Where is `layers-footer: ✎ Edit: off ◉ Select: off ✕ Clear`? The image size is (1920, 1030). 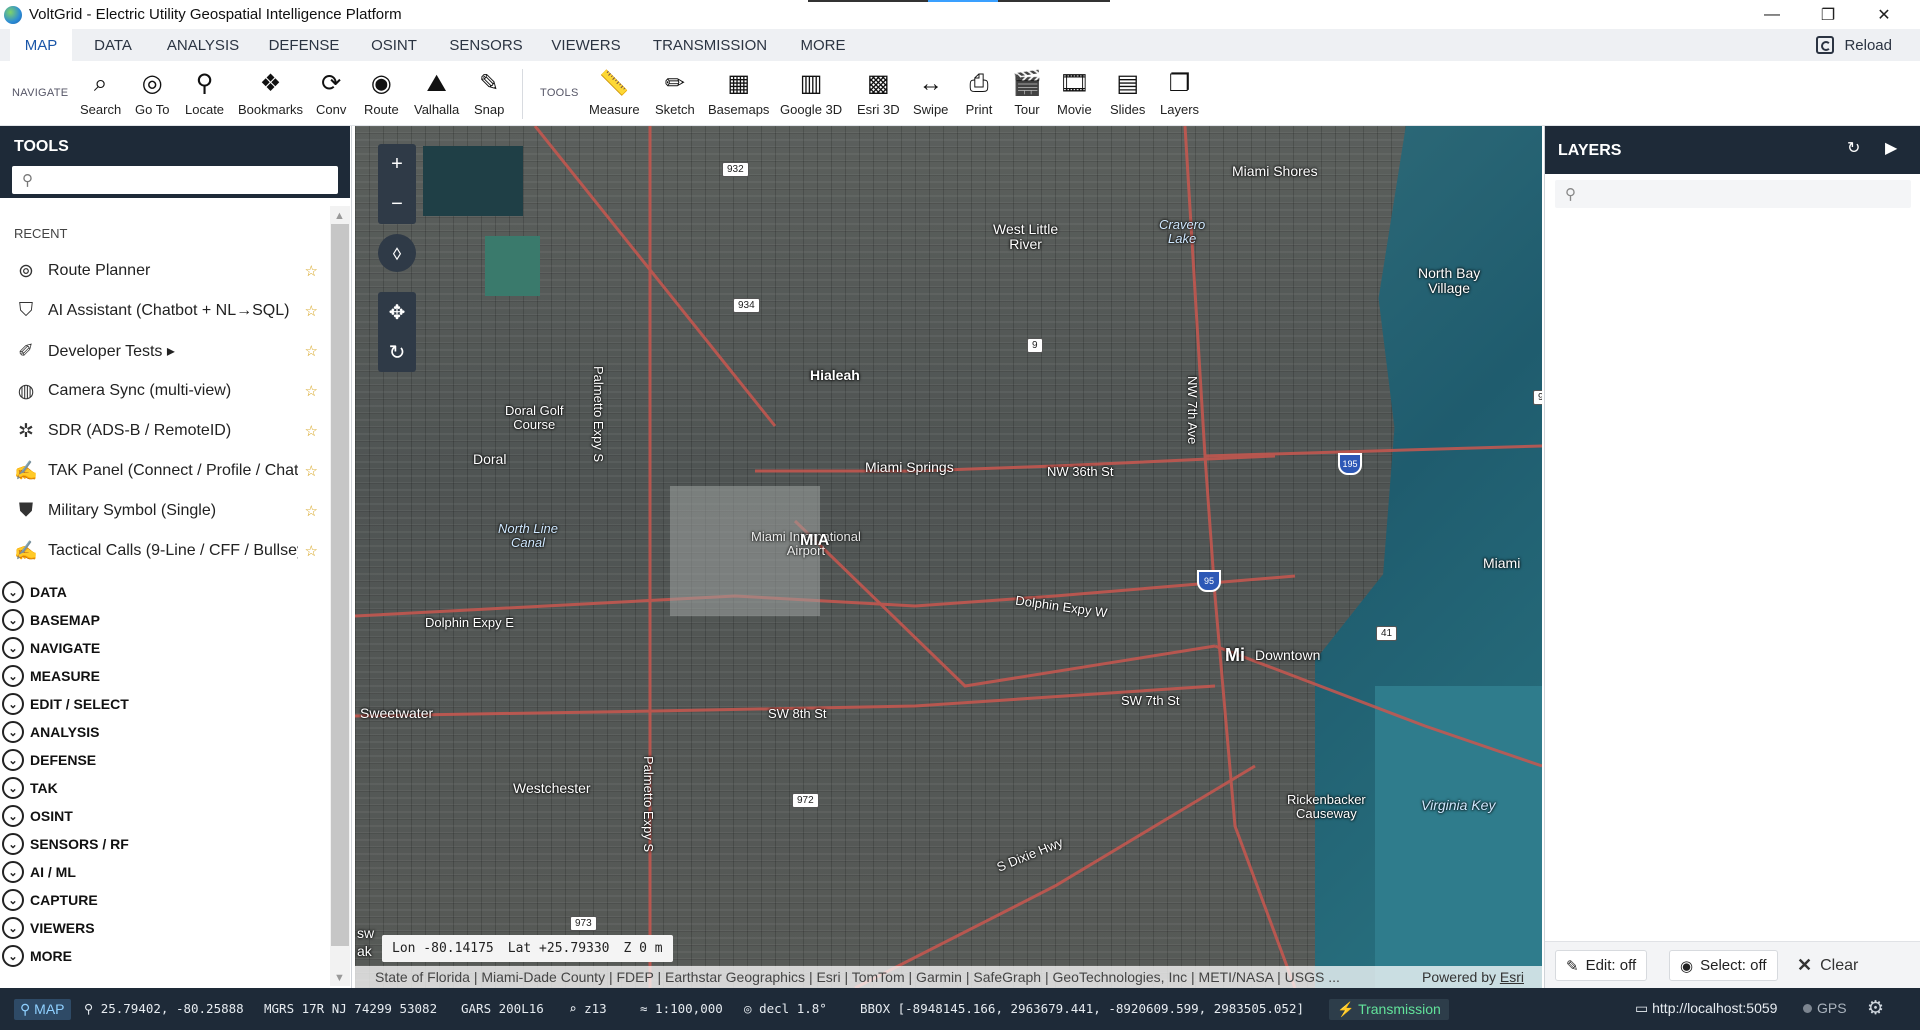 layers-footer: ✎ Edit: off ◉ Select: off ✕ Clear is located at coordinates (1732, 964).